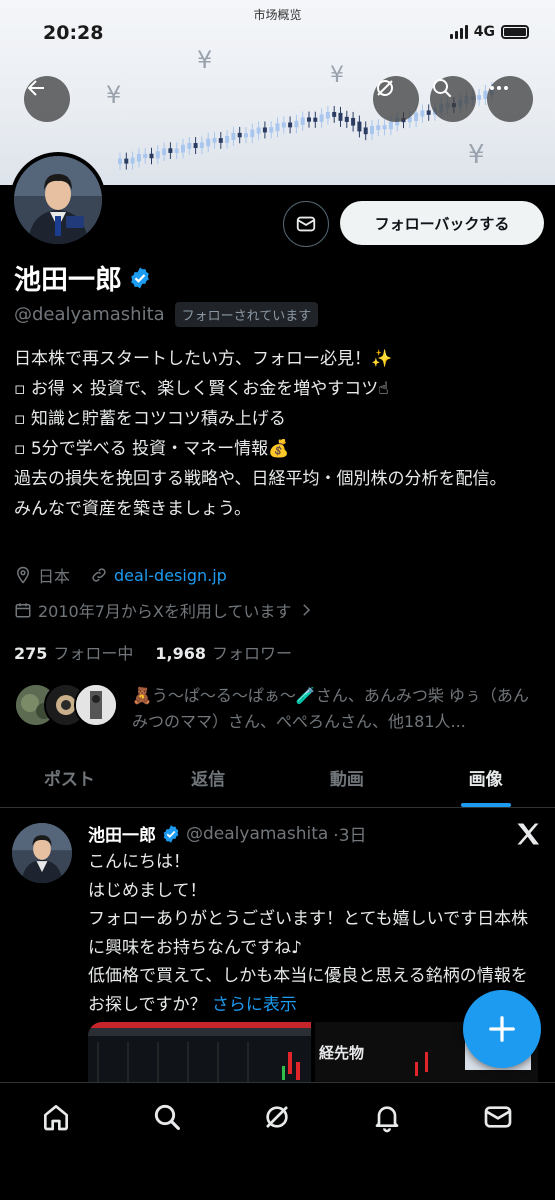 This screenshot has width=555, height=1200. Describe the element at coordinates (341, 1053) in the screenshot. I see `media-caption: 経先物` at that location.